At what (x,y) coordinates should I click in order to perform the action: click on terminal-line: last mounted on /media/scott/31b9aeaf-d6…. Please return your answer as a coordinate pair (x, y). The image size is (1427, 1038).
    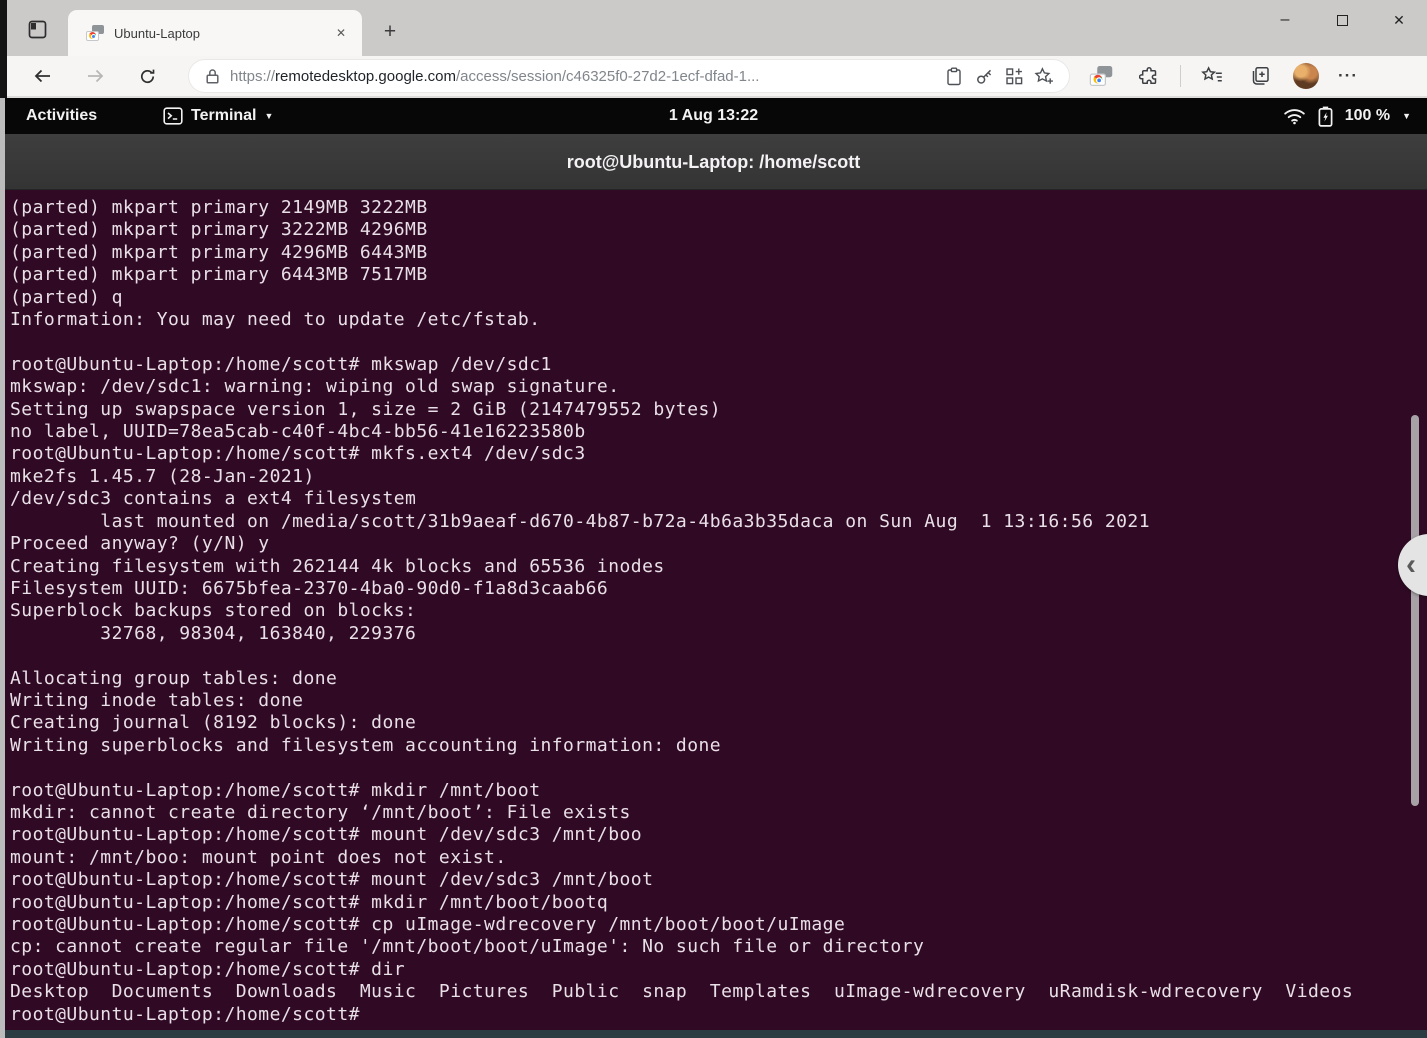
    Looking at the image, I should click on (580, 521).